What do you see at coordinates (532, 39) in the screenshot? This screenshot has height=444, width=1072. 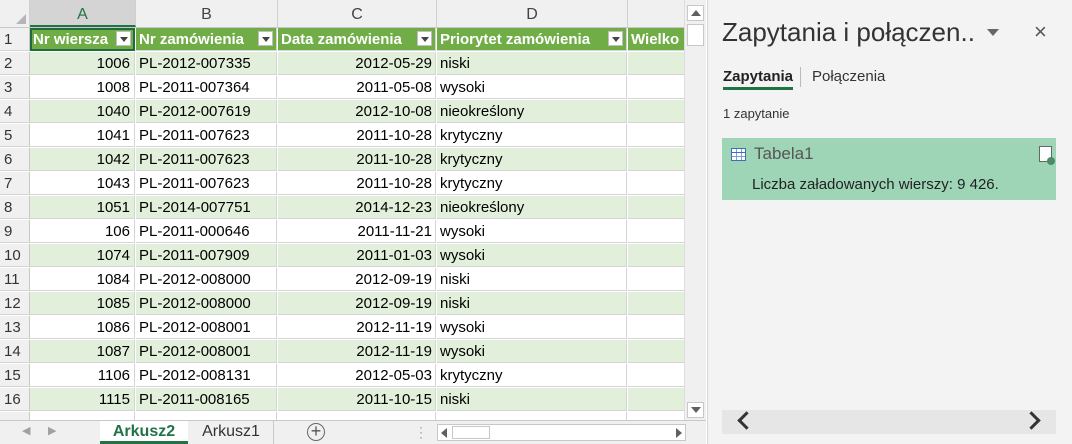 I see `table-header-cell: Priorytet zamówienia` at bounding box center [532, 39].